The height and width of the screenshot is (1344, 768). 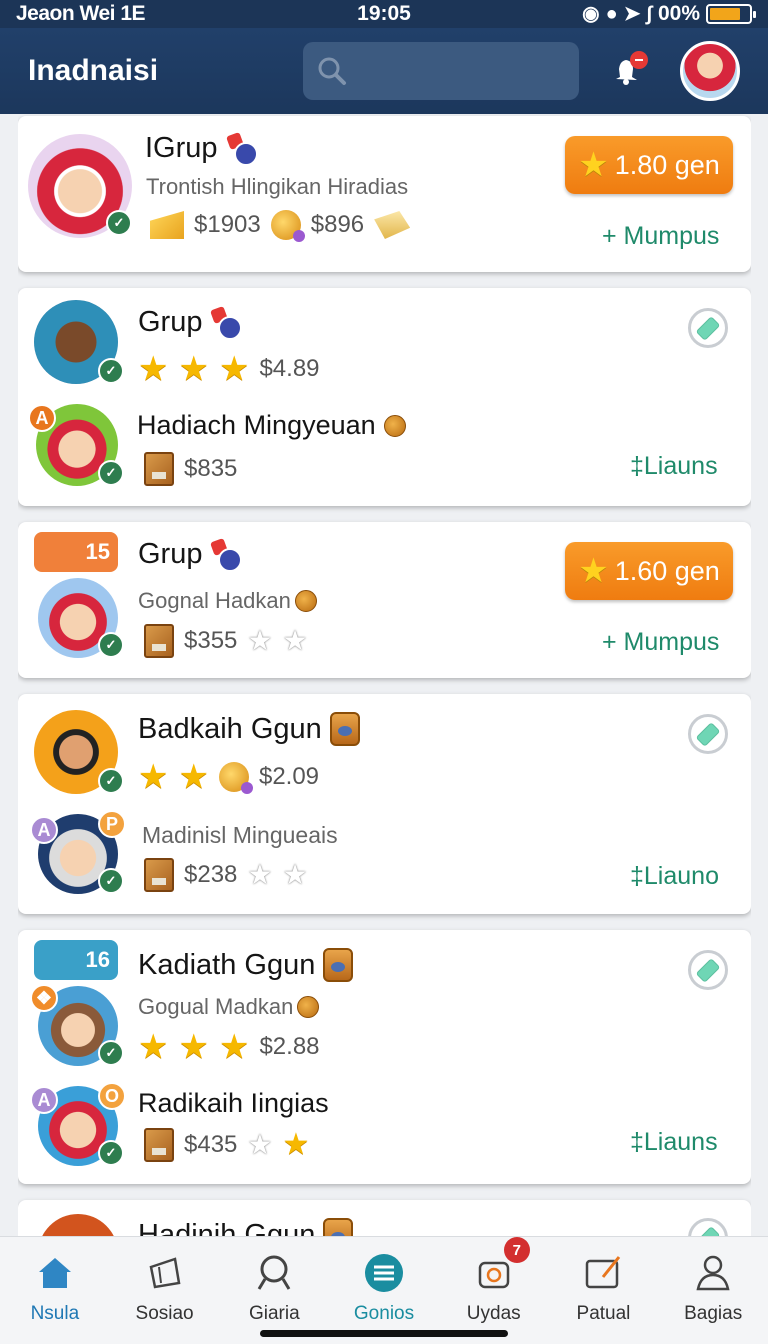 I want to click on search-input, so click(x=441, y=71).